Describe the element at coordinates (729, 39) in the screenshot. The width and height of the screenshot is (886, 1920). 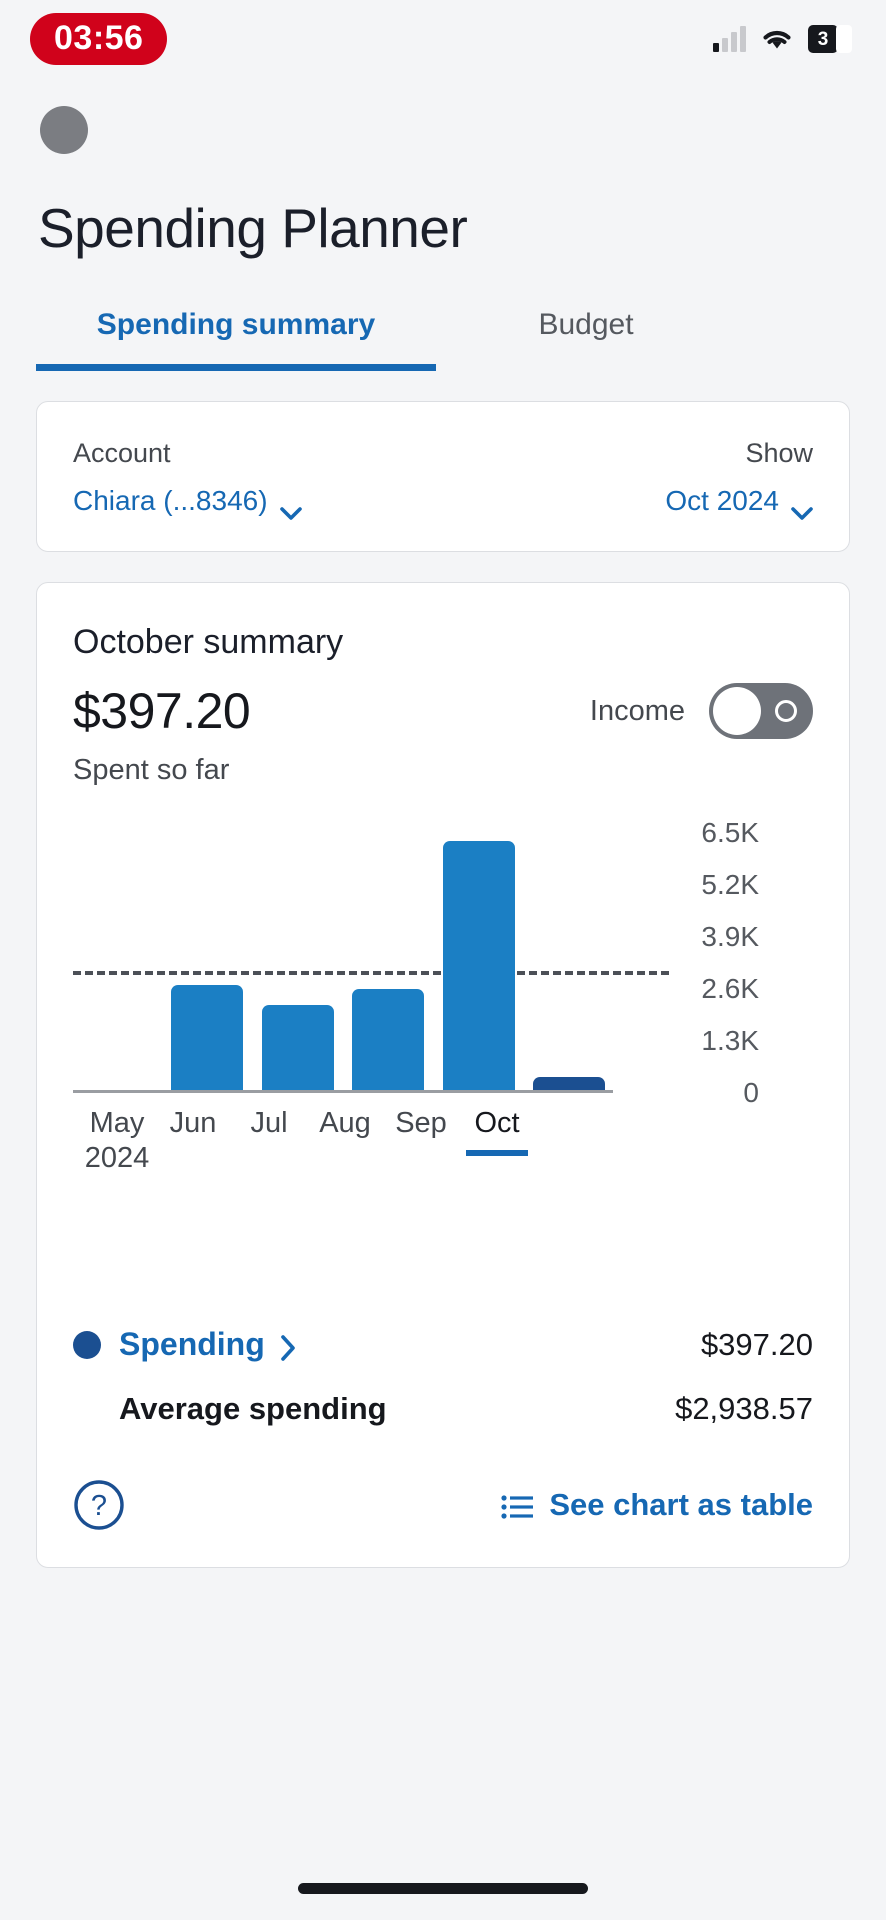
I see `signal-bars-icon` at that location.